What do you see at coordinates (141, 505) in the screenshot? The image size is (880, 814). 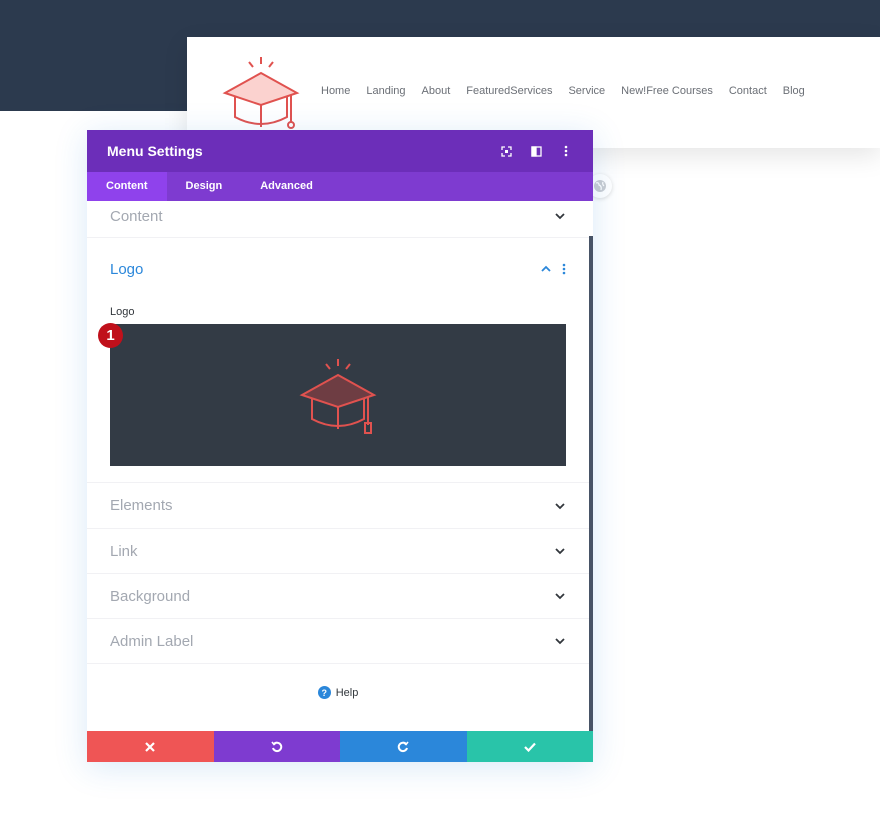 I see `section-title-elements: Elements` at bounding box center [141, 505].